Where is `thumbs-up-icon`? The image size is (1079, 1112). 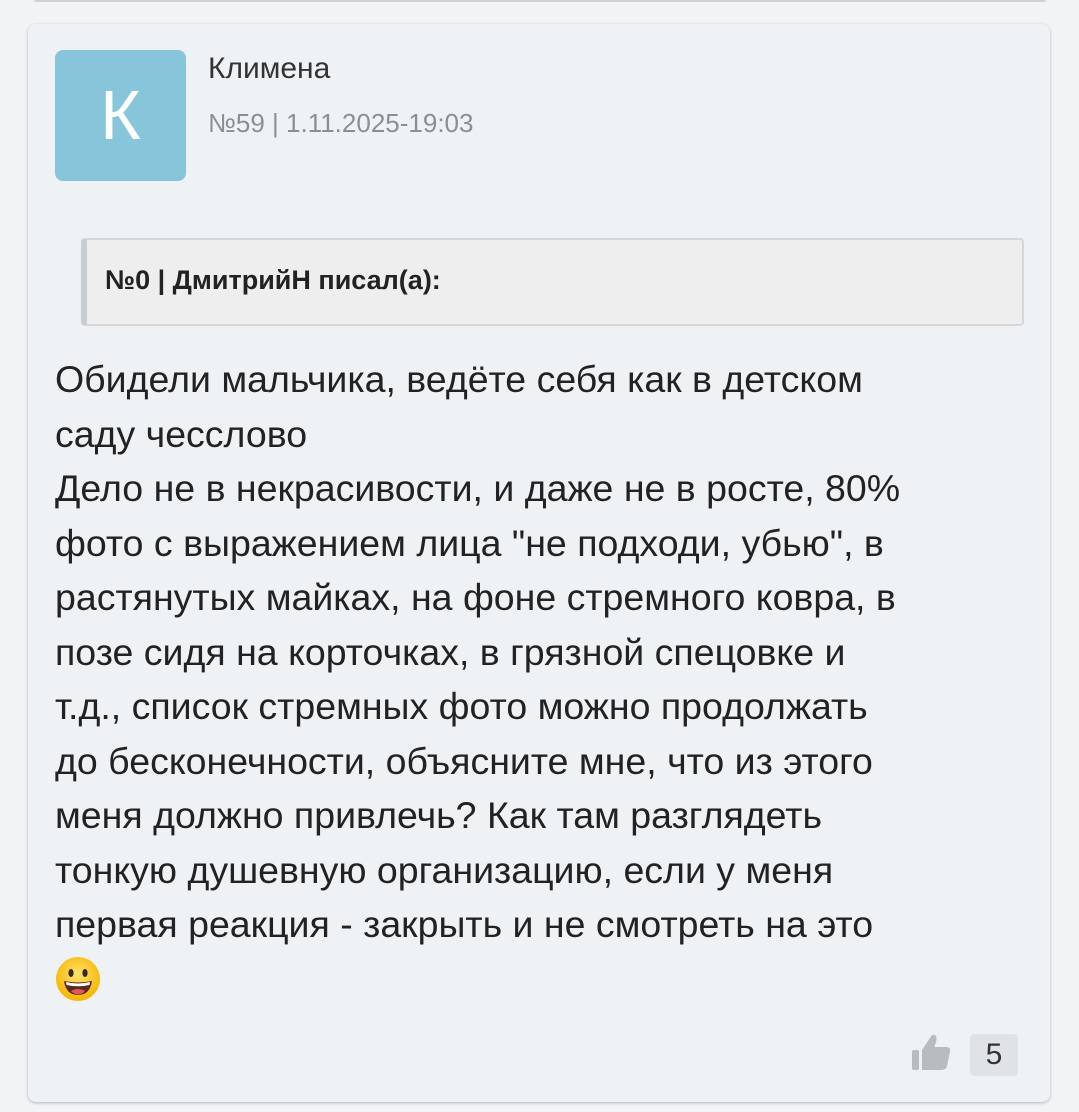
thumbs-up-icon is located at coordinates (932, 1052).